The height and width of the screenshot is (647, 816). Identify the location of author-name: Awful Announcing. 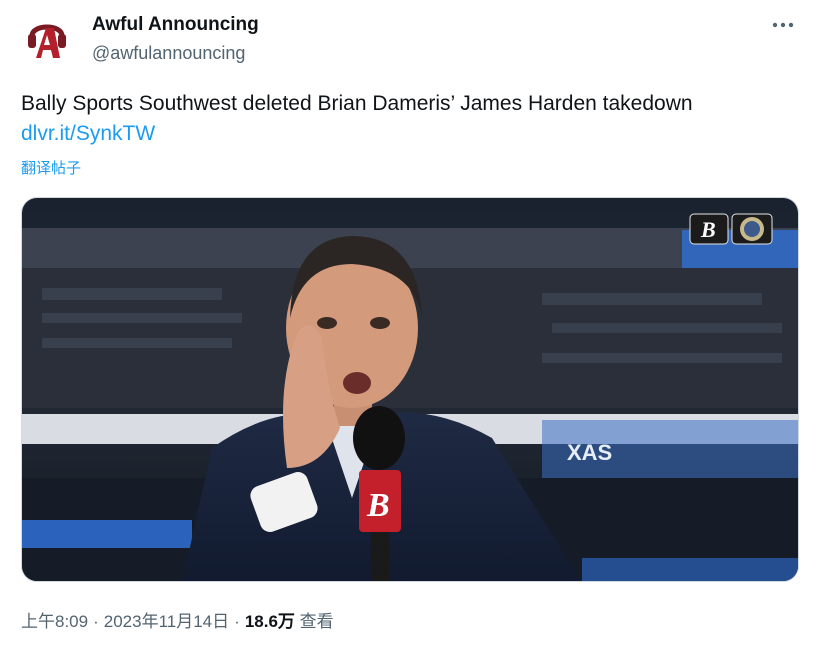
(175, 25).